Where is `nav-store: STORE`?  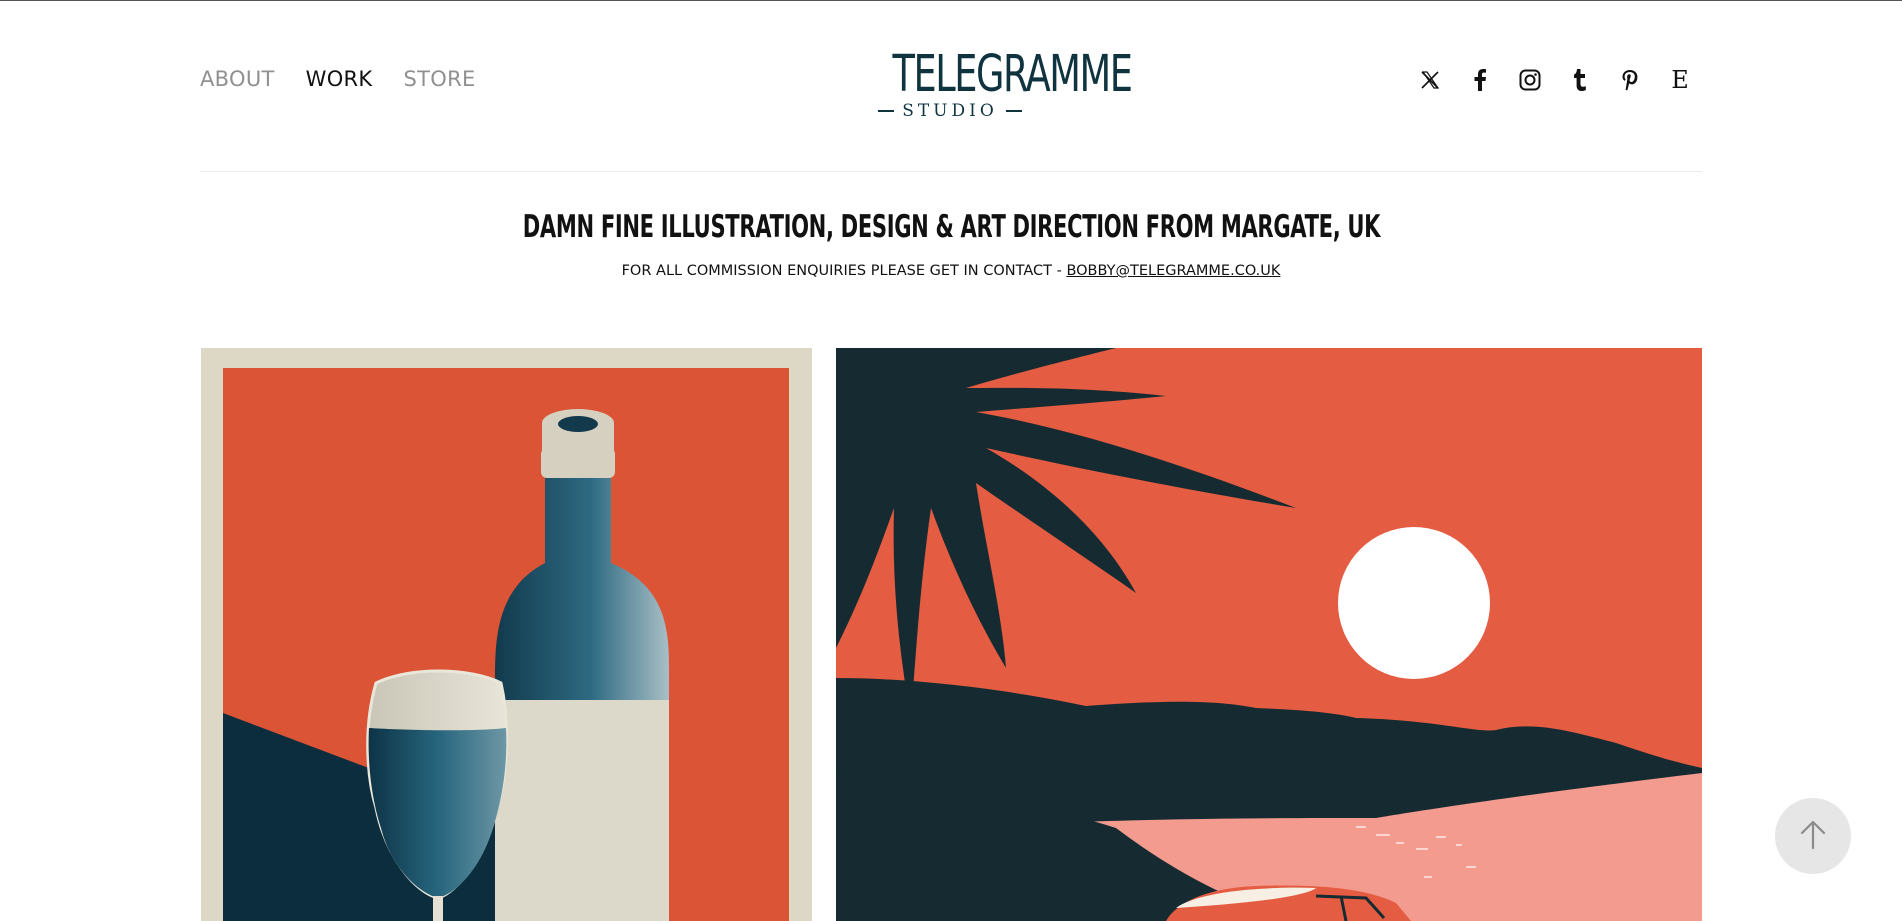 nav-store: STORE is located at coordinates (440, 79).